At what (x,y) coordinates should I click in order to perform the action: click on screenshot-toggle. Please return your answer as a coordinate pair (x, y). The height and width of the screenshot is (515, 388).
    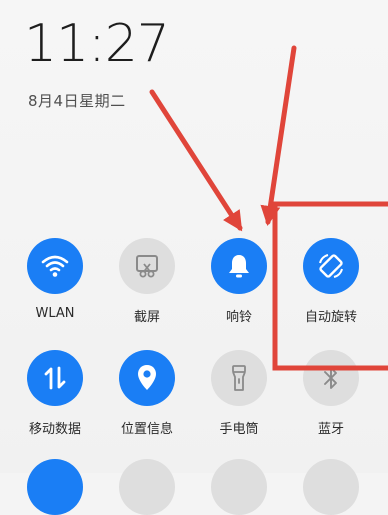
    Looking at the image, I should click on (147, 266).